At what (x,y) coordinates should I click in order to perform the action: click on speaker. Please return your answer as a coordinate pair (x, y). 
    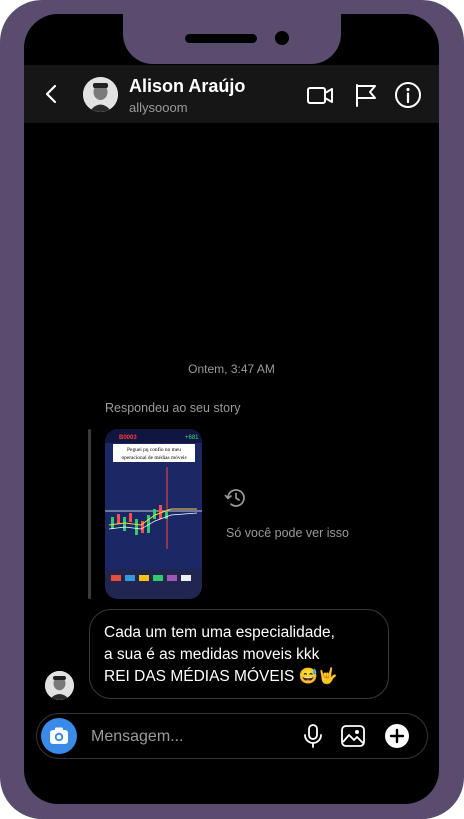
    Looking at the image, I should click on (221, 38).